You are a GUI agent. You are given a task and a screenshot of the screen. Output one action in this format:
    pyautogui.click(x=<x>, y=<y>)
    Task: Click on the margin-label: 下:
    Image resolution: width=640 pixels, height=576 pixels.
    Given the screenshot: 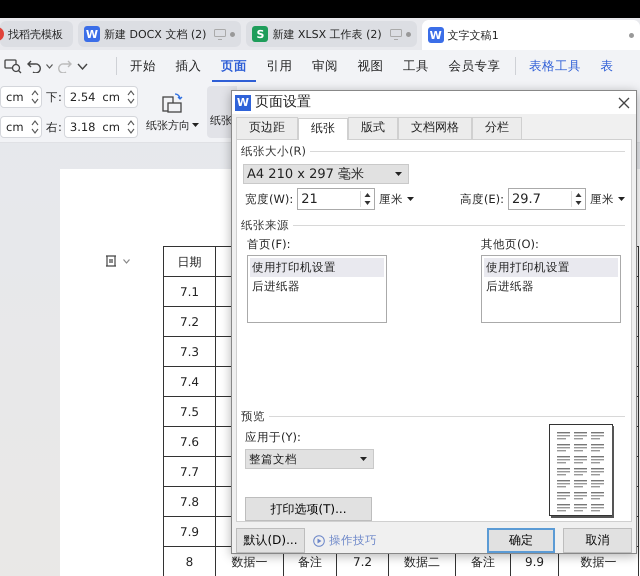 What is the action you would take?
    pyautogui.click(x=54, y=97)
    